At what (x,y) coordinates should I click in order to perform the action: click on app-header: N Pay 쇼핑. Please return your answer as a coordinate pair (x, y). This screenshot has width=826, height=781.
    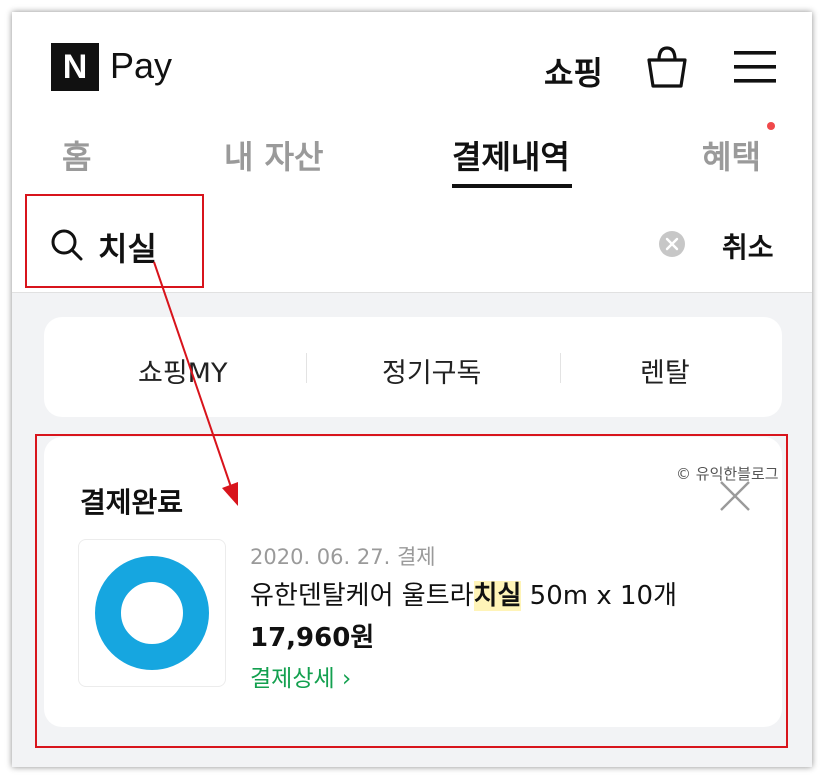
    Looking at the image, I should click on (412, 67).